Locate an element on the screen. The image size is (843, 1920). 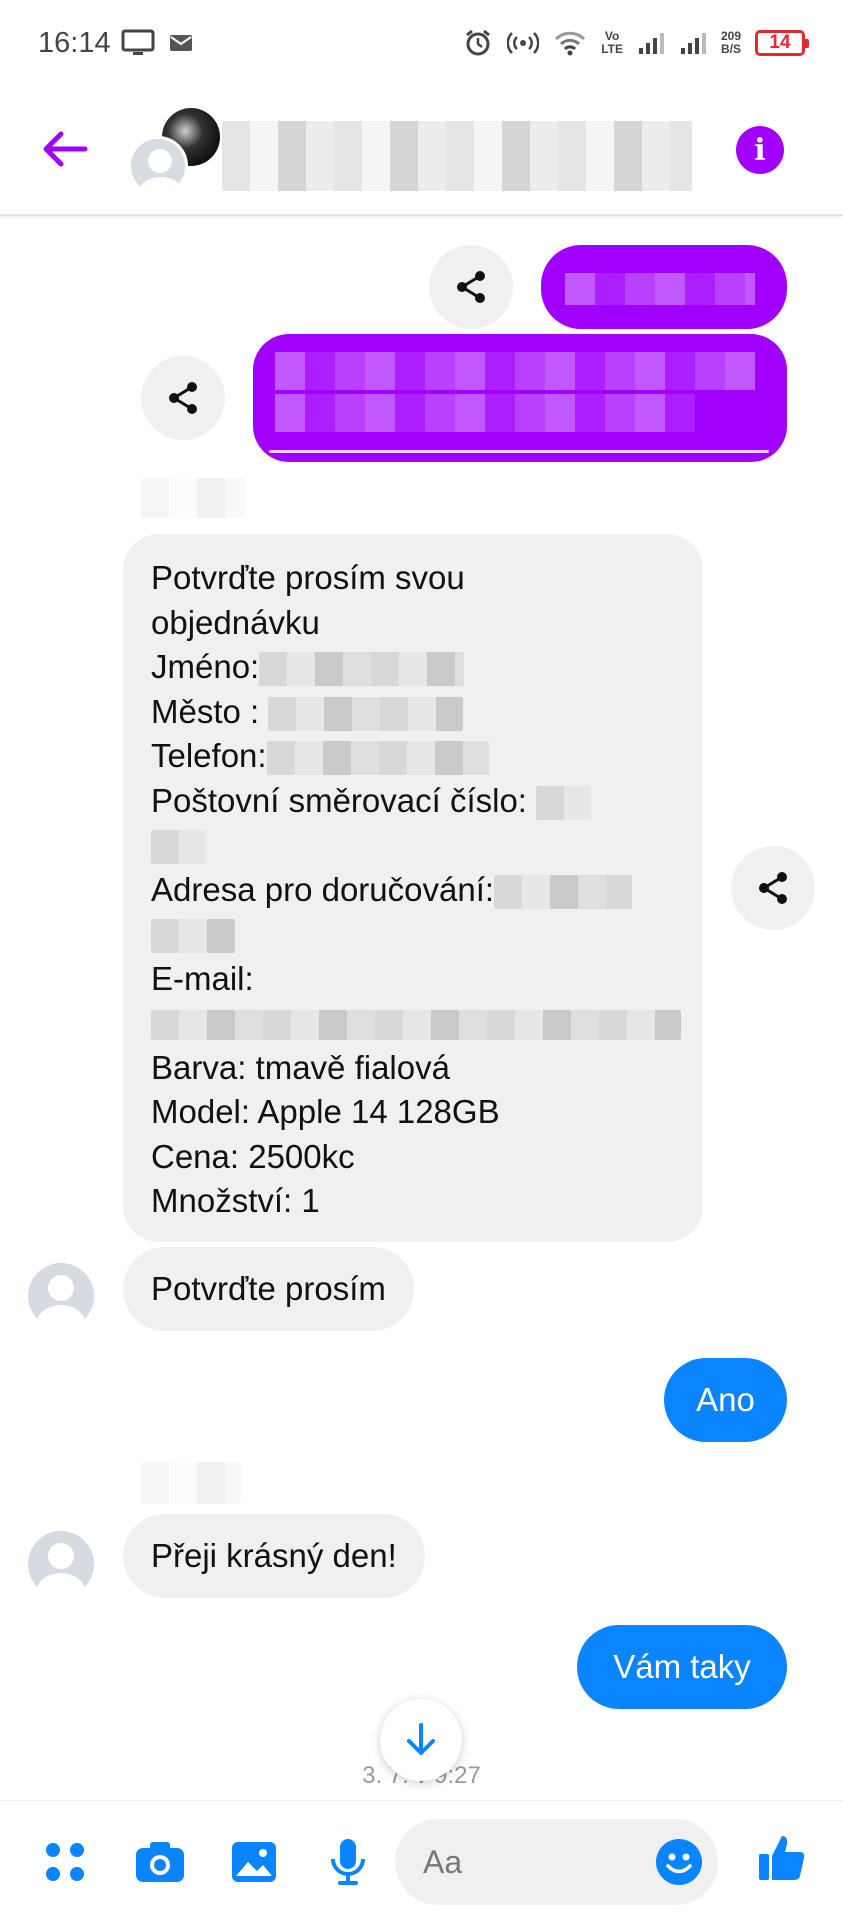
camera-button is located at coordinates (160, 1862).